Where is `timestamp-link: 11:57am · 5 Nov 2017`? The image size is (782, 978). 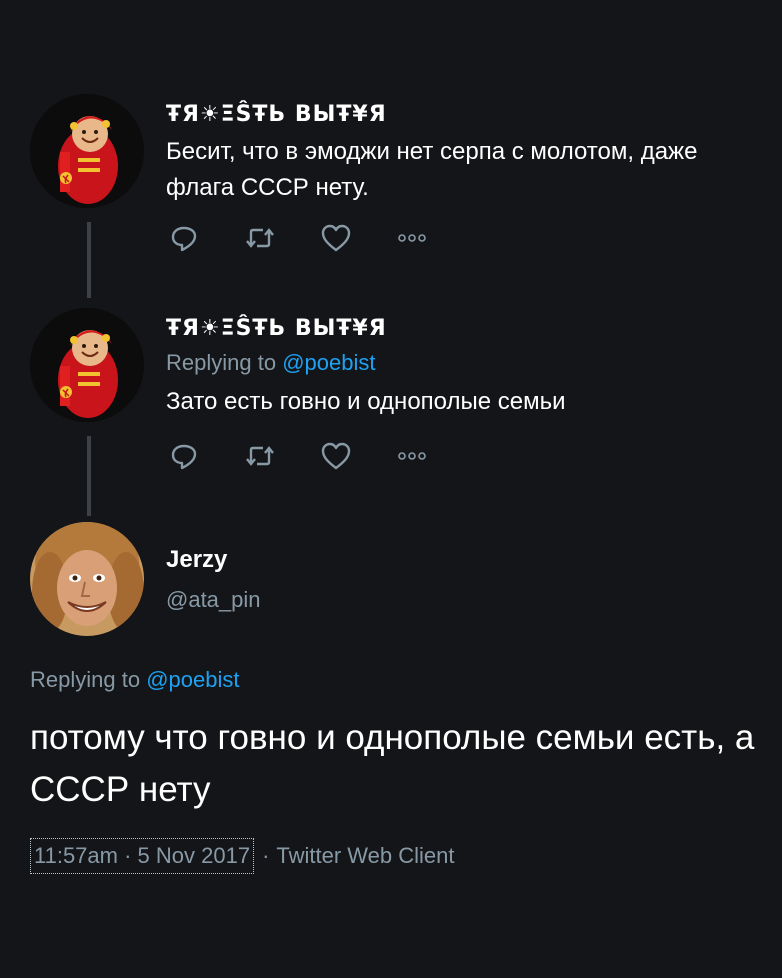
timestamp-link: 11:57am · 5 Nov 2017 is located at coordinates (142, 856).